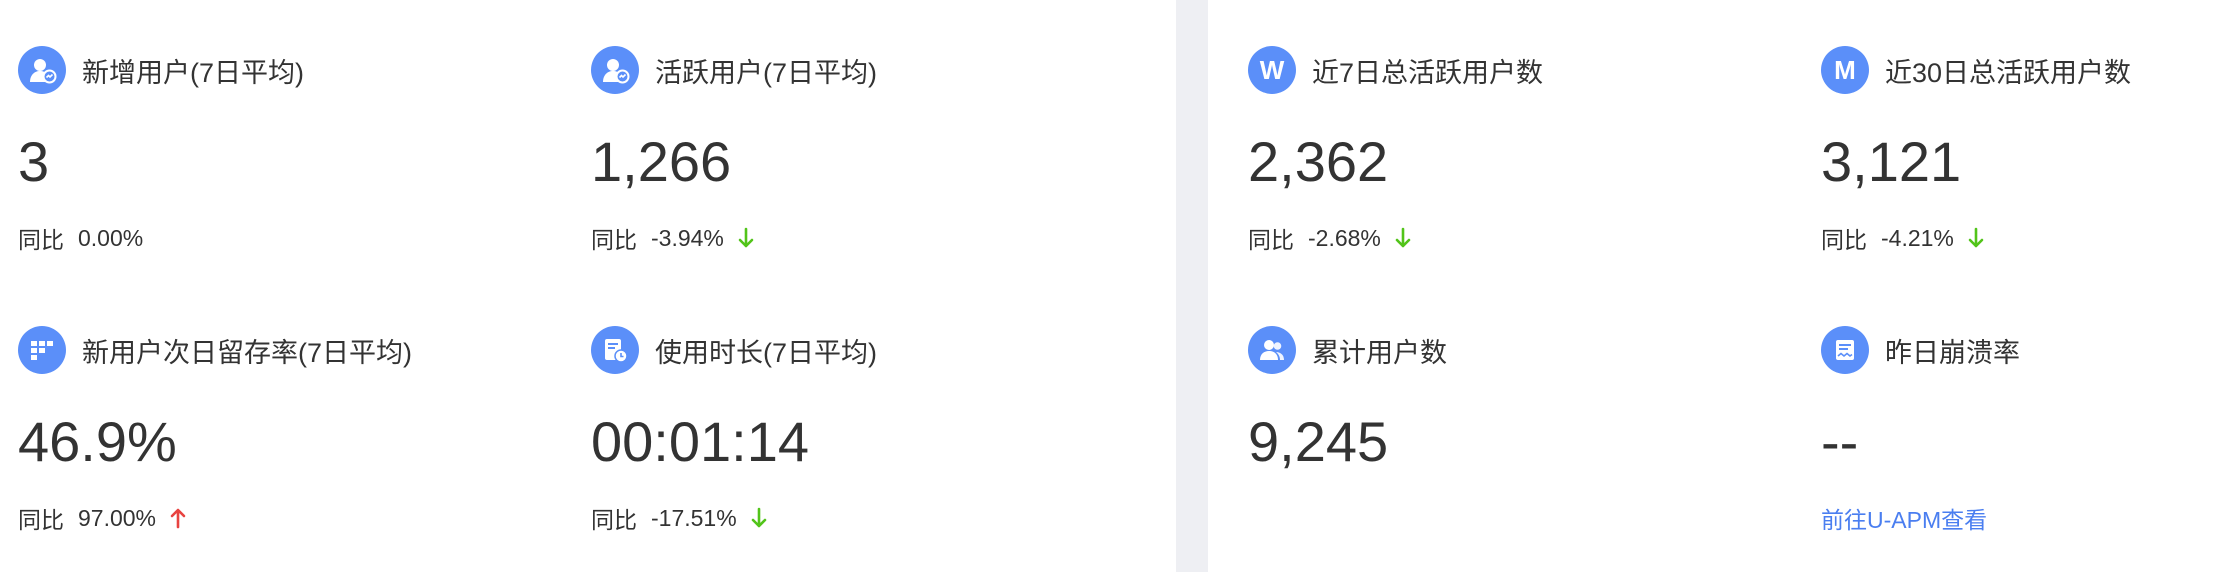 This screenshot has height=572, width=2214. What do you see at coordinates (615, 350) in the screenshot?
I see `document-clock-icon` at bounding box center [615, 350].